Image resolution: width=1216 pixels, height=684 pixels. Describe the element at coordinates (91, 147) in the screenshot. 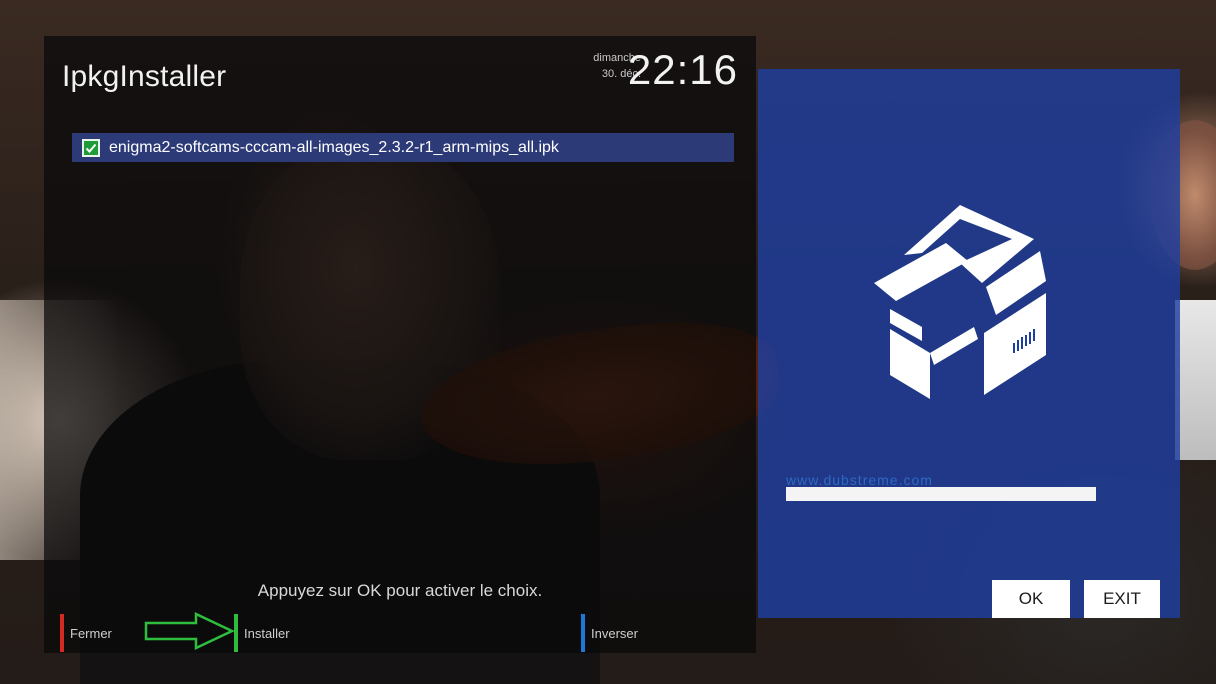

I see `checkbox-checked-icon` at that location.